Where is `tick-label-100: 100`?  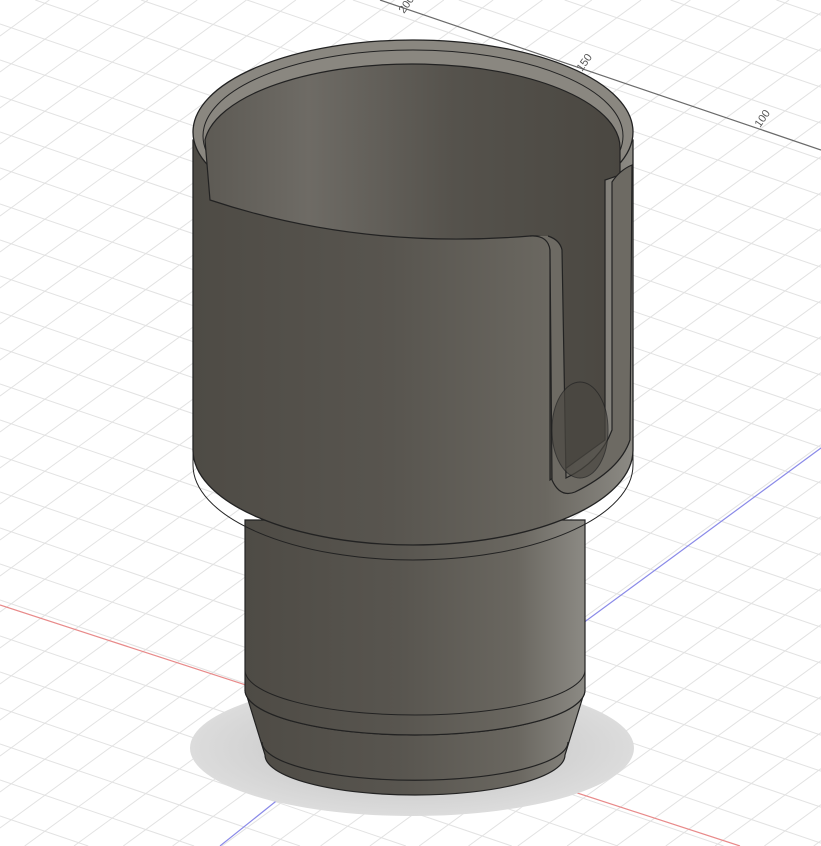
tick-label-100: 100 is located at coordinates (763, 119).